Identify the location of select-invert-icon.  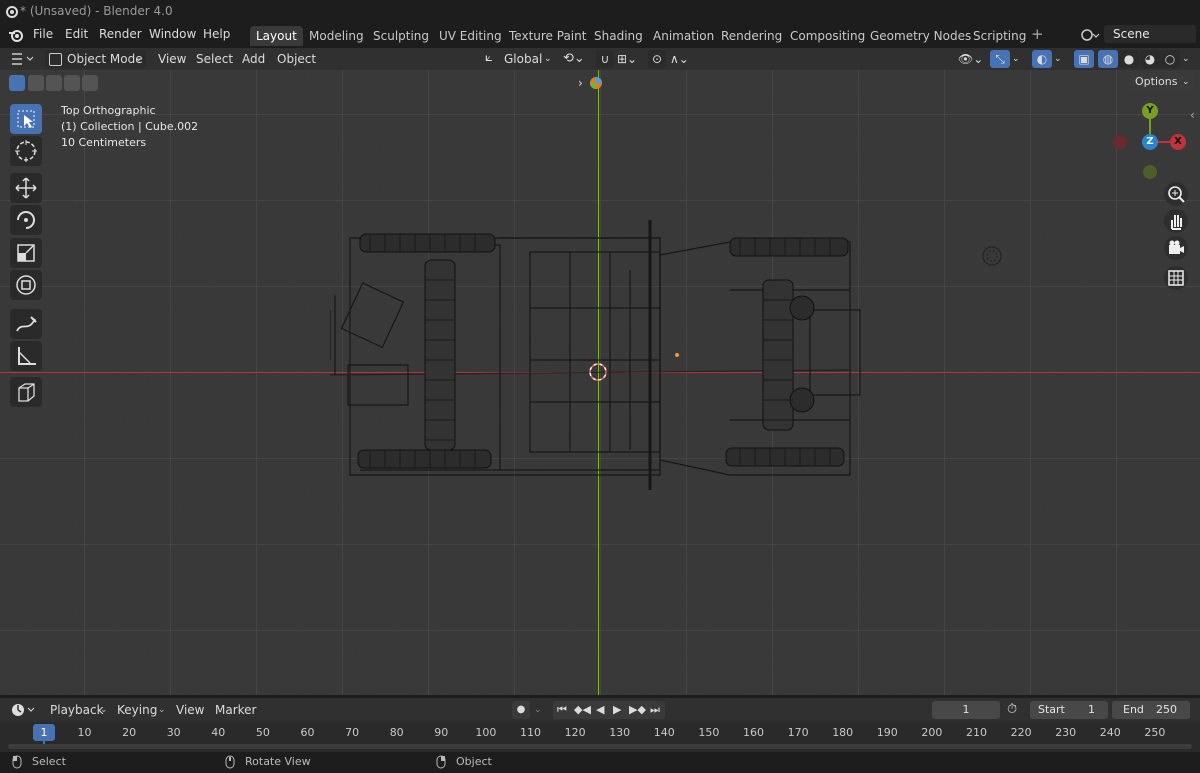
(72, 83).